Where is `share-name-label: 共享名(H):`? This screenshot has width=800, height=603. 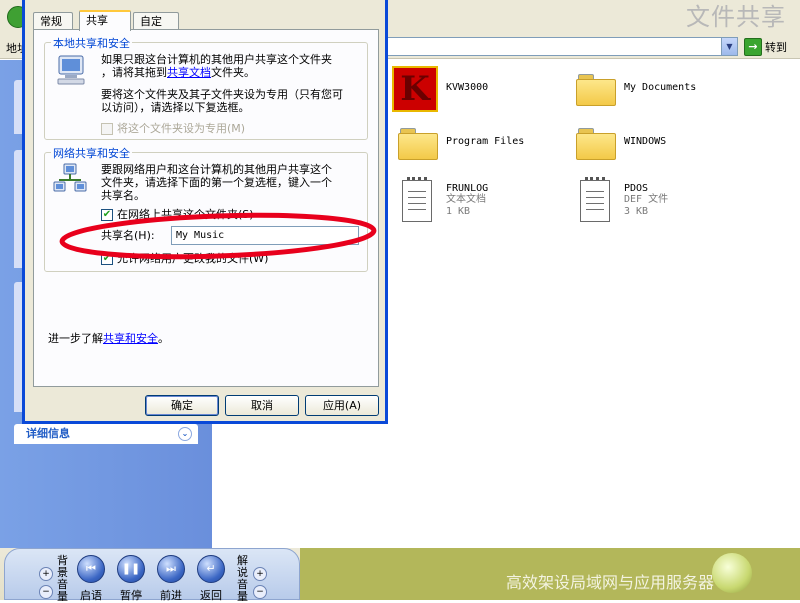
share-name-label: 共享名(H): is located at coordinates (128, 235).